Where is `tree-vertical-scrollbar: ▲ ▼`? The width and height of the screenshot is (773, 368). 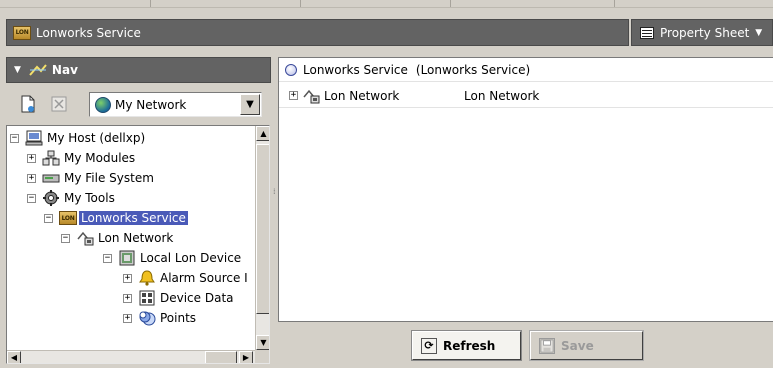
tree-vertical-scrollbar: ▲ ▼ is located at coordinates (262, 238).